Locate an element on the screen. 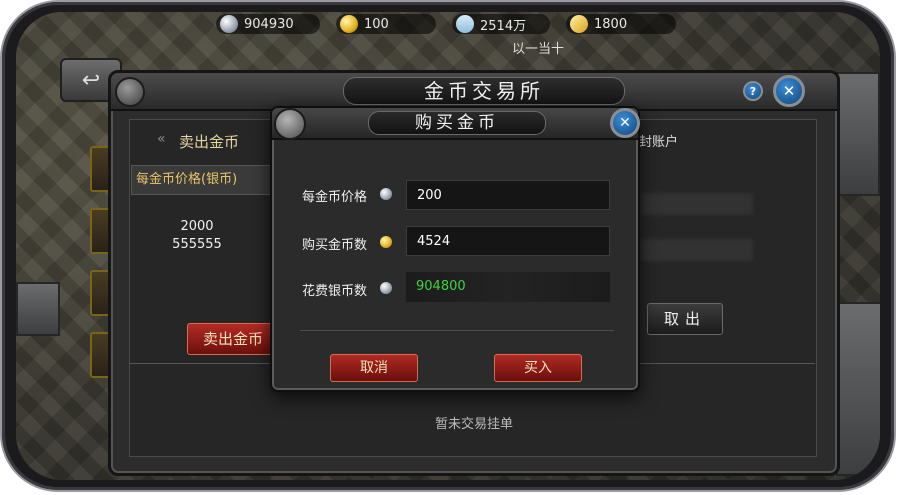 The image size is (900, 495). close-button: ✕ is located at coordinates (789, 91).